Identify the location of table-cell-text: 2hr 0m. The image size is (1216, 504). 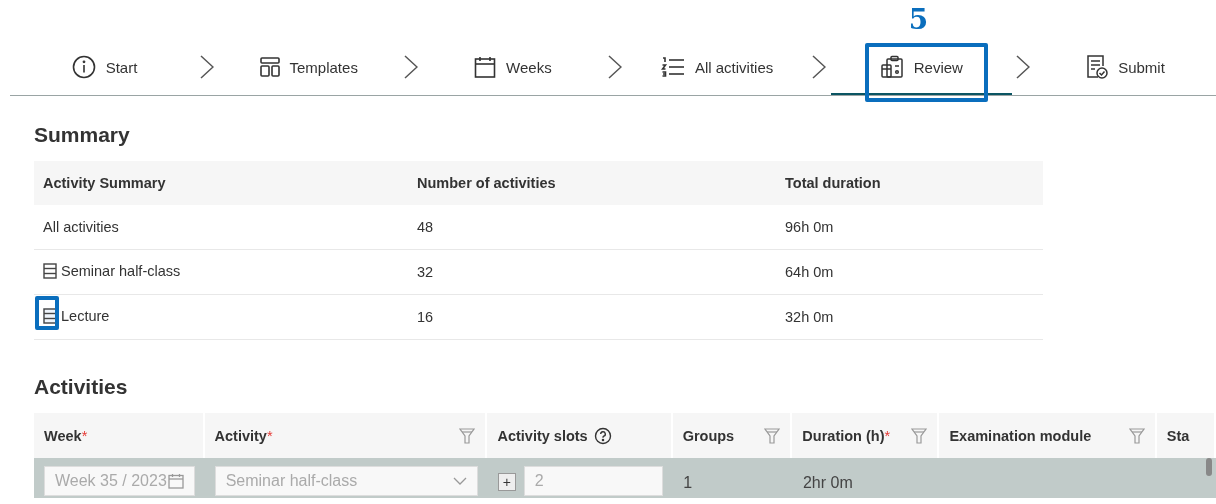
(827, 483).